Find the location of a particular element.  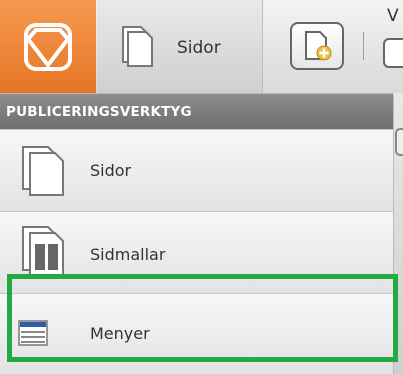

toolbar-partial-button is located at coordinates (393, 53).